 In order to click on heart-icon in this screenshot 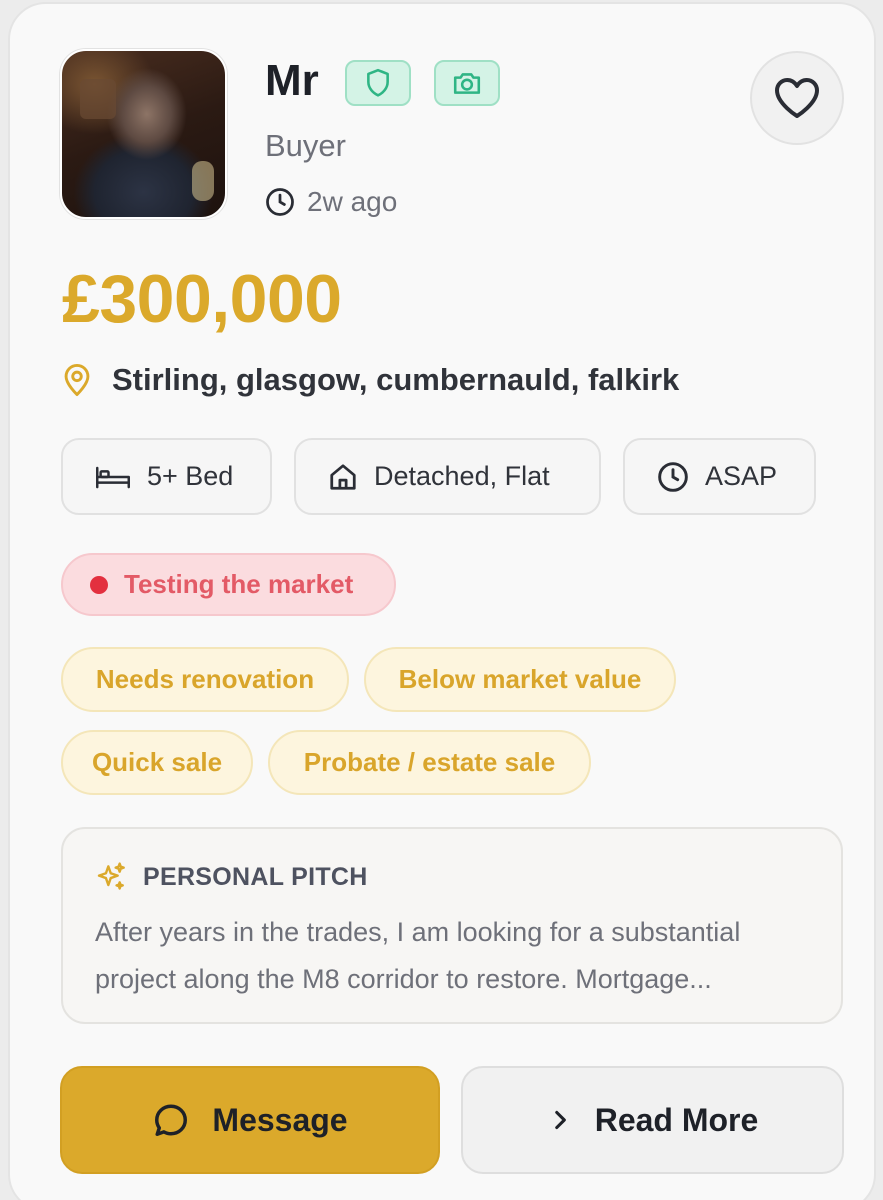, I will do `click(797, 98)`.